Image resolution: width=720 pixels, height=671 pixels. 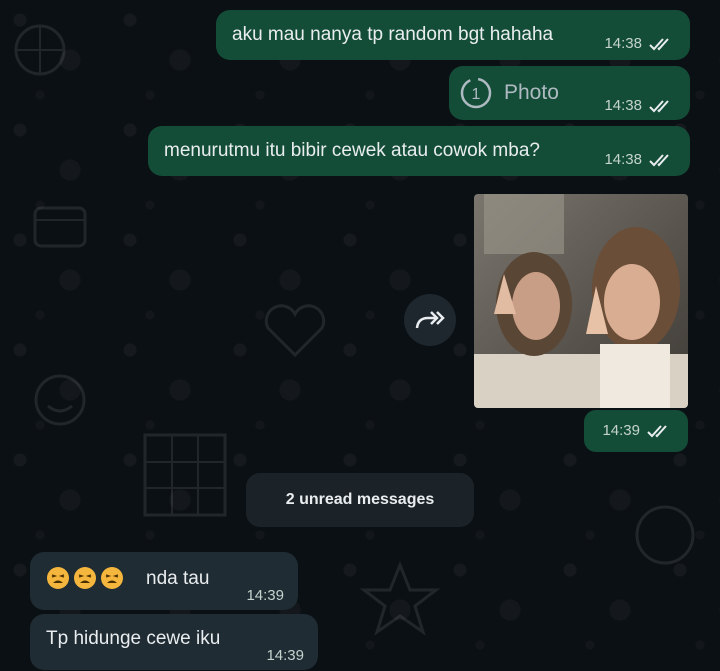 I want to click on forward-icon, so click(x=430, y=320).